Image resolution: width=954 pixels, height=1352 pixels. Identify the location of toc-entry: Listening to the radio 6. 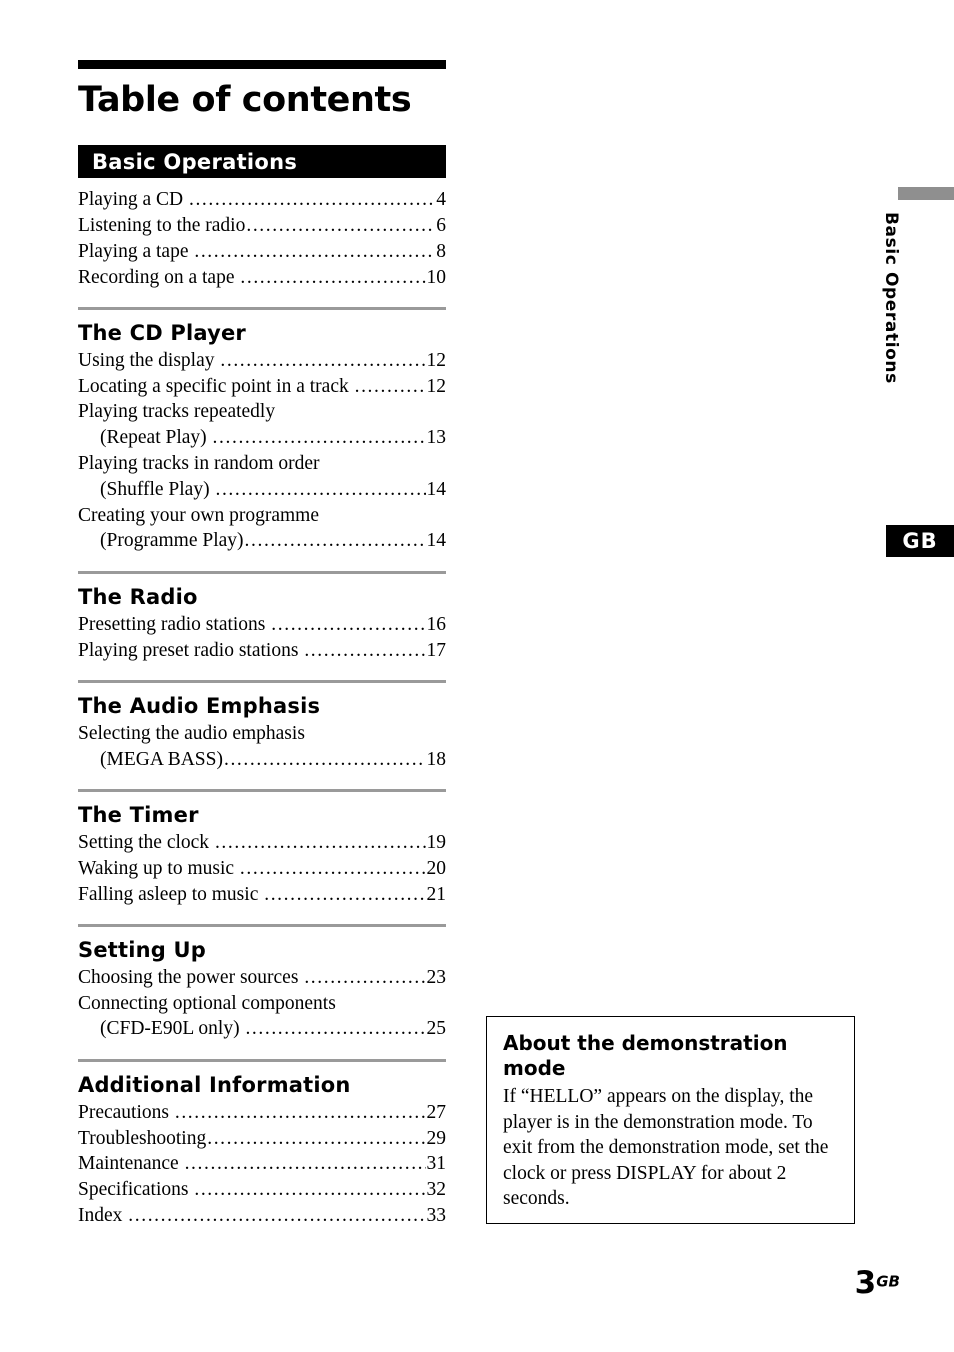
(262, 226).